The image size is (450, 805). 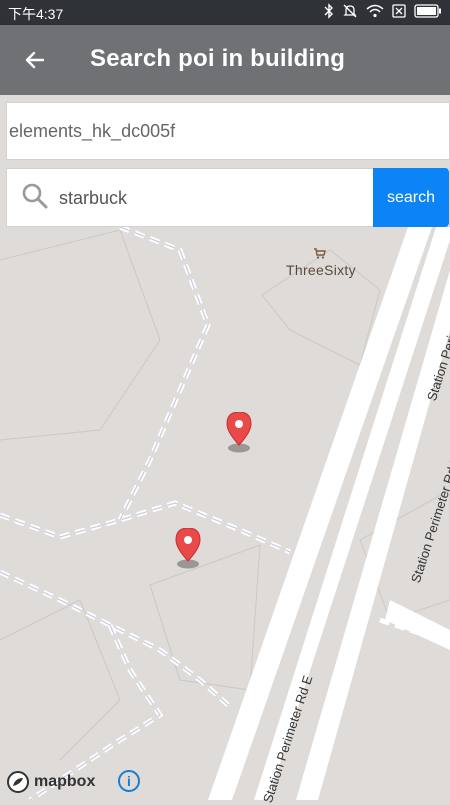 I want to click on status-bar: 下午4:37, so click(x=225, y=12).